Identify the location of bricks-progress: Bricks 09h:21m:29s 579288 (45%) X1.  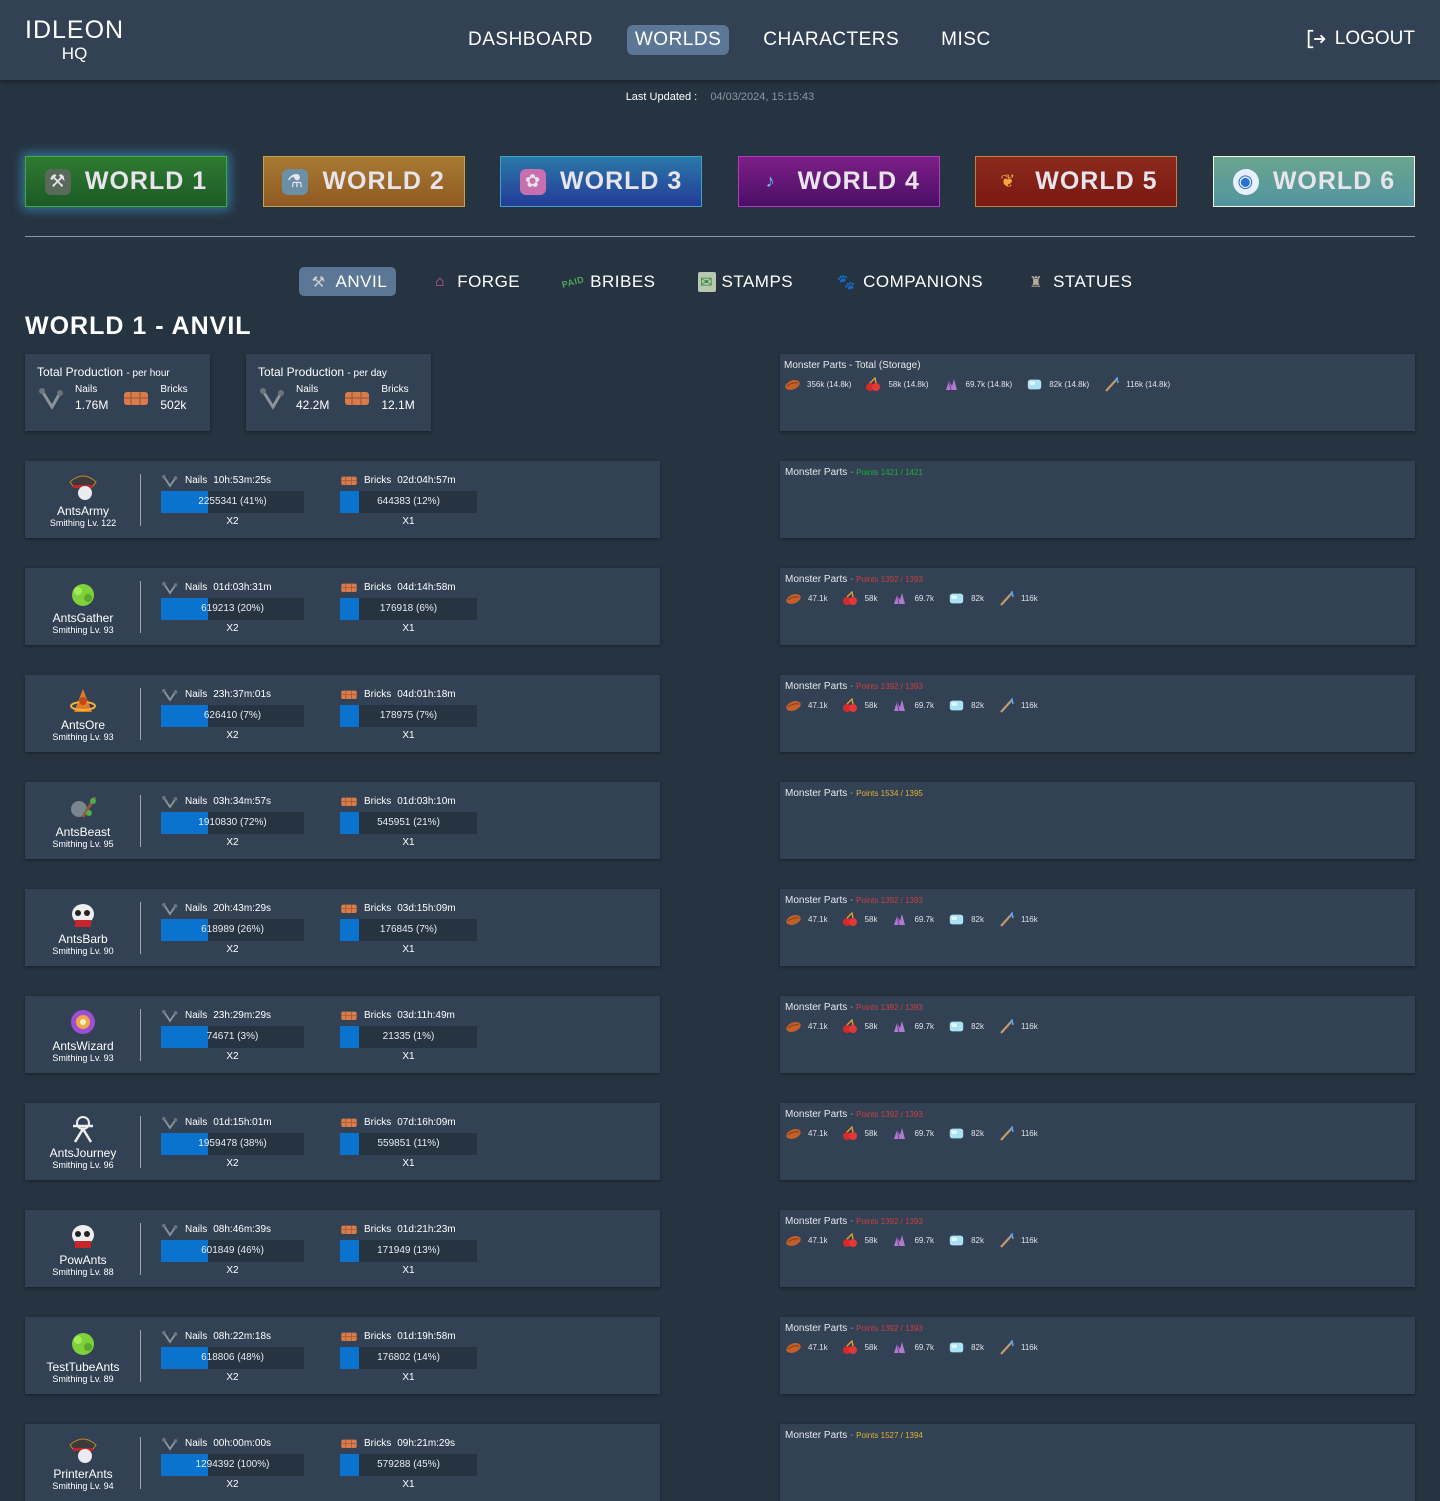
(408, 1463).